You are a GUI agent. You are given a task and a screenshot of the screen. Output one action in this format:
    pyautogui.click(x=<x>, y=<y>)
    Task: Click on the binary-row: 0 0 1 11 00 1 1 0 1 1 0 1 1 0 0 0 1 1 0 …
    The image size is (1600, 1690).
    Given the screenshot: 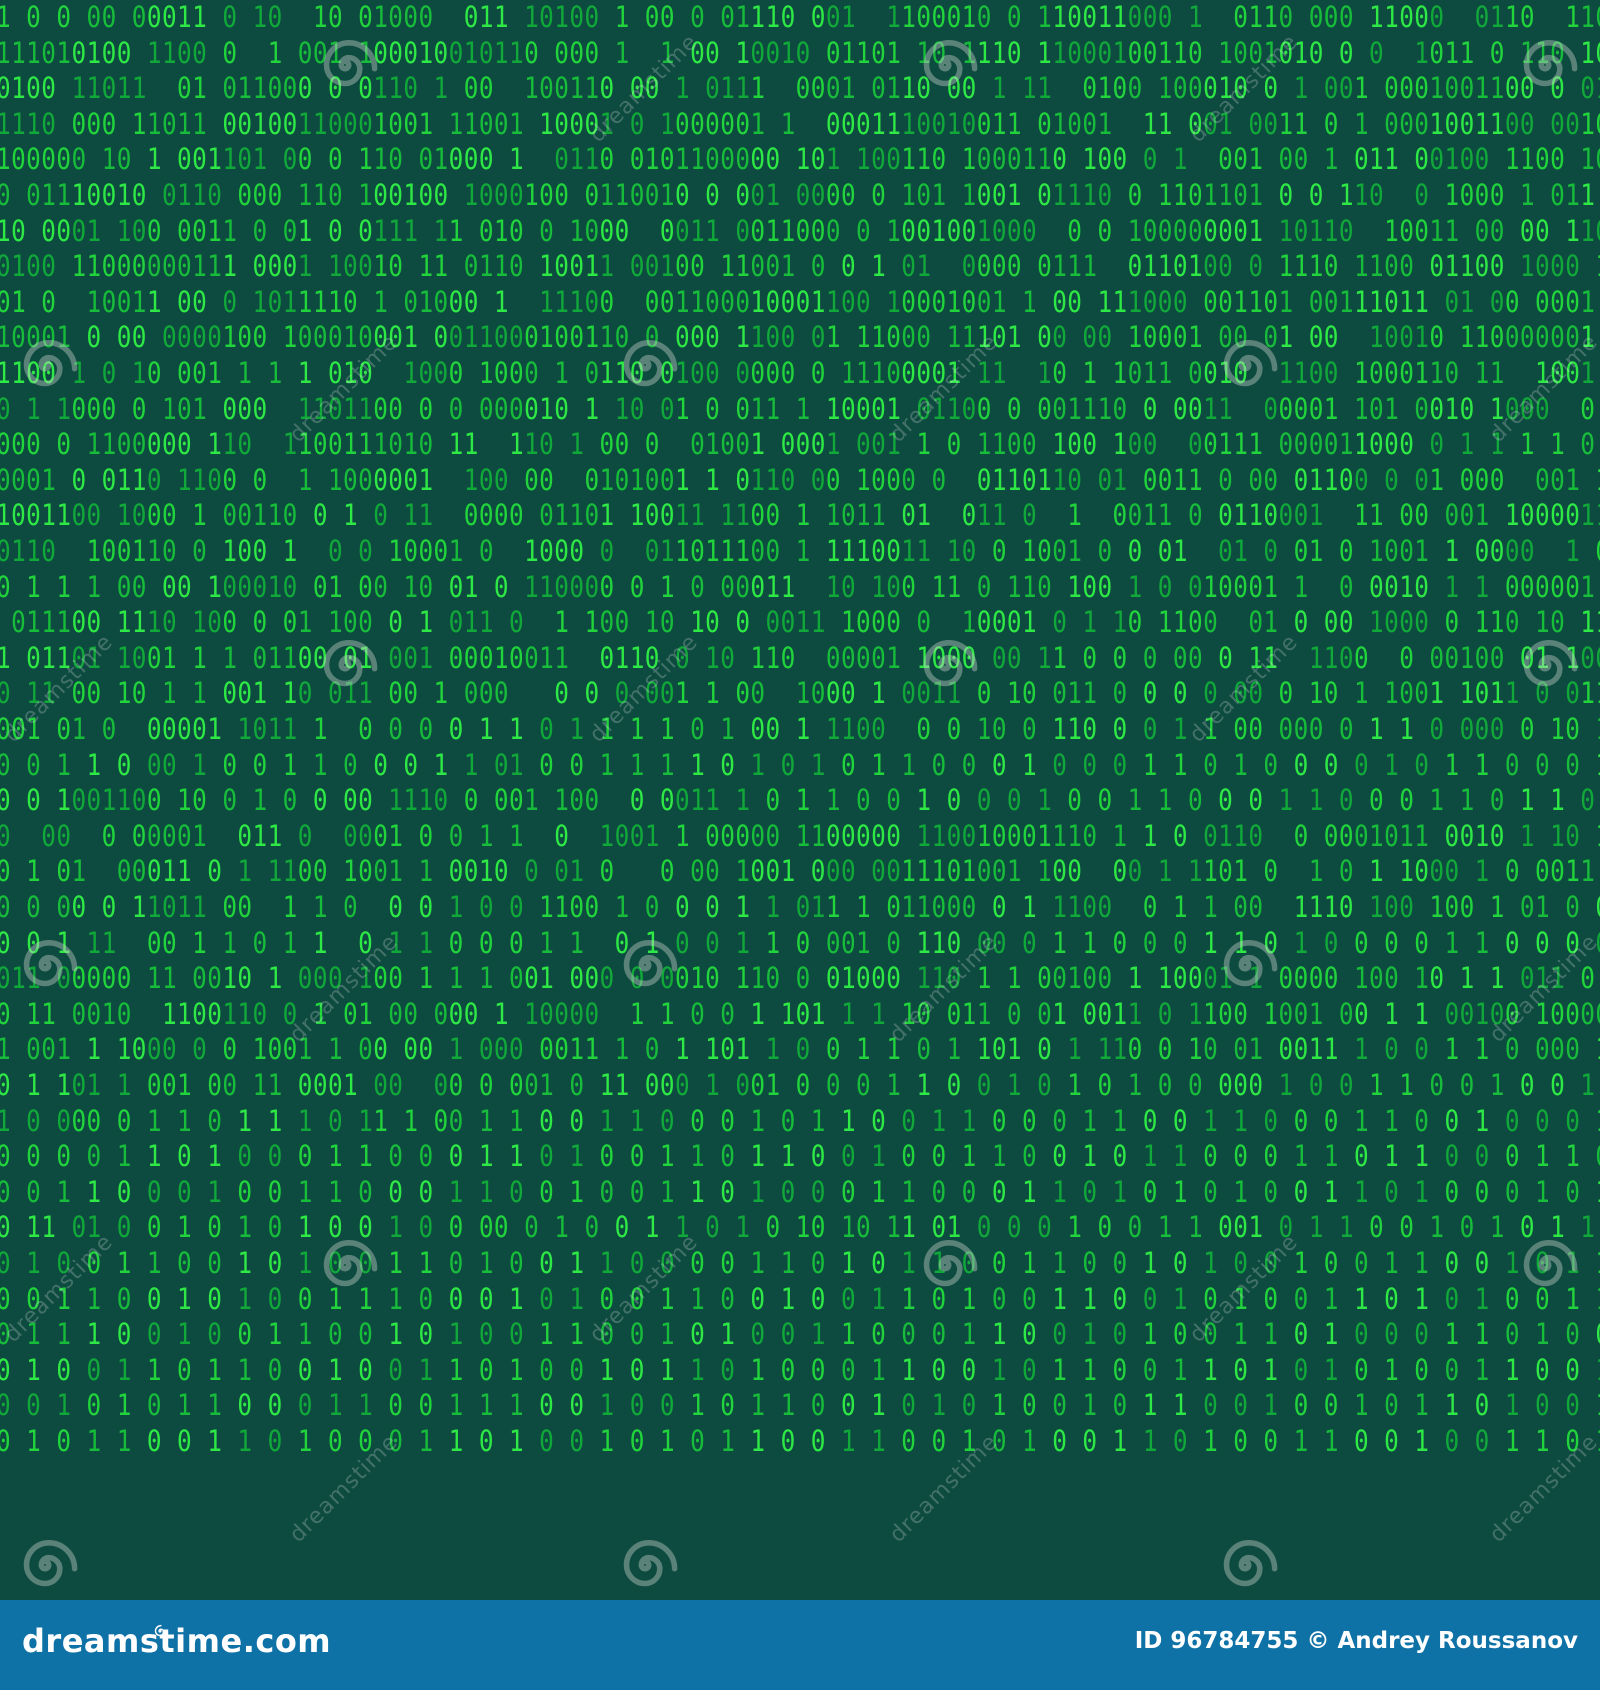 What is the action you would take?
    pyautogui.click(x=800, y=942)
    